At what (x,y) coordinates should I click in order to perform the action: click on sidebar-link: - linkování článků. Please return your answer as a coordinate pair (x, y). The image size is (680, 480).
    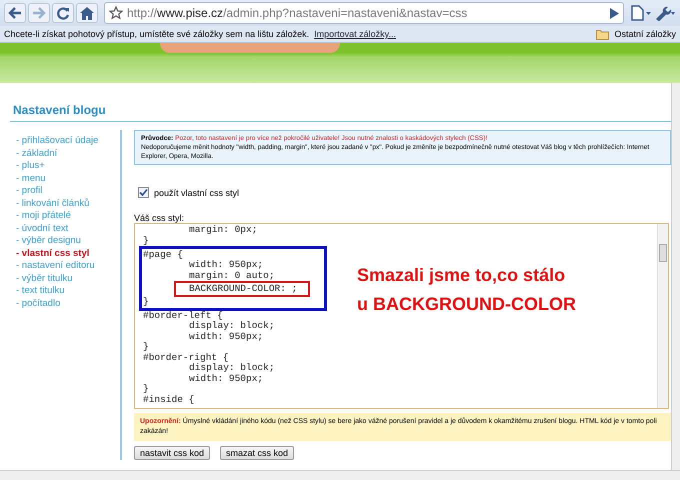
    Looking at the image, I should click on (68, 204).